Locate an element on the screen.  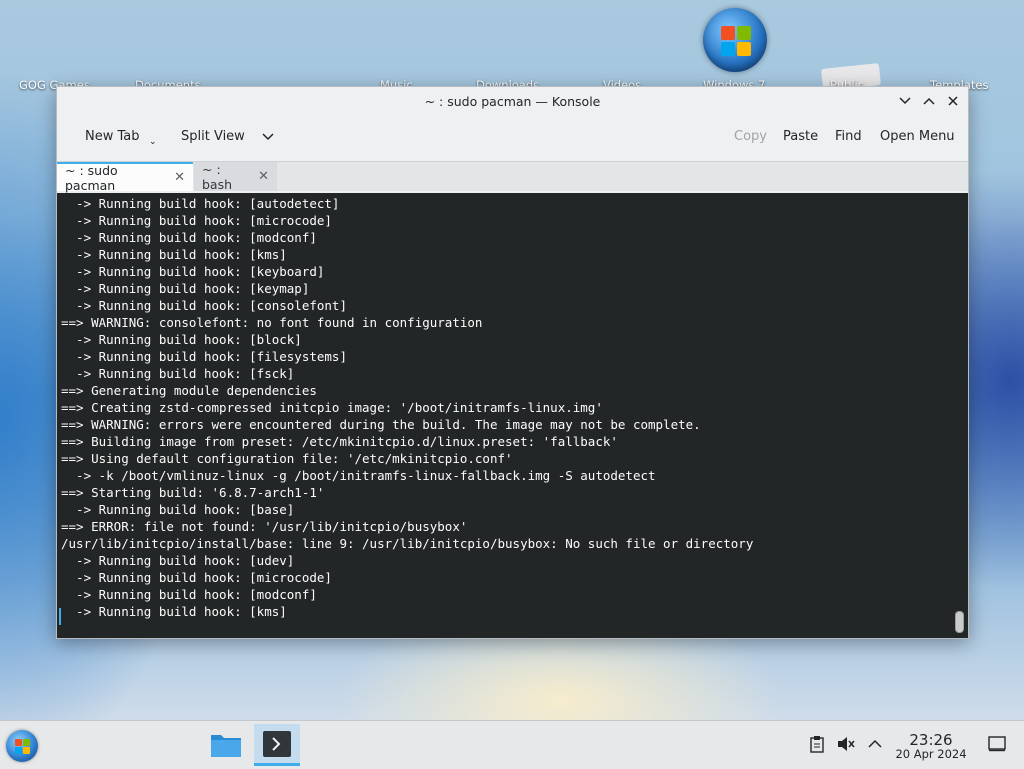
terminal-line: -> Running build hook: [block] is located at coordinates (181, 339).